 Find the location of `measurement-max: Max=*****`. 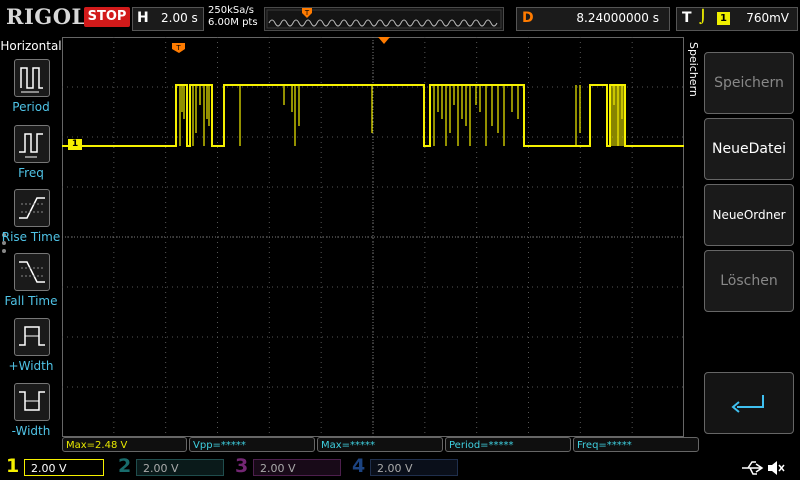

measurement-max: Max=***** is located at coordinates (380, 444).